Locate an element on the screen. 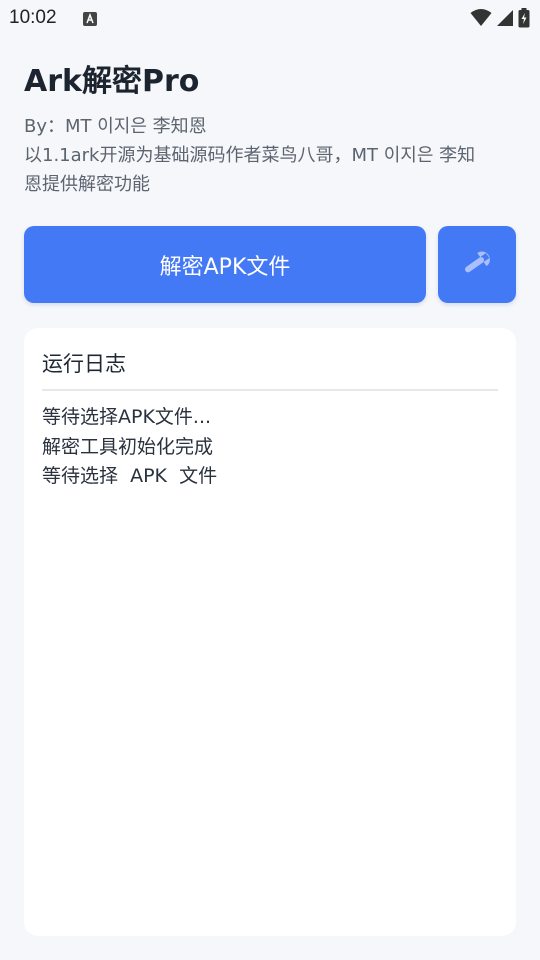  log-lines: 等待选择APK文件... 解密工具初始化完成 等待选择 APK 文件 is located at coordinates (129, 447).